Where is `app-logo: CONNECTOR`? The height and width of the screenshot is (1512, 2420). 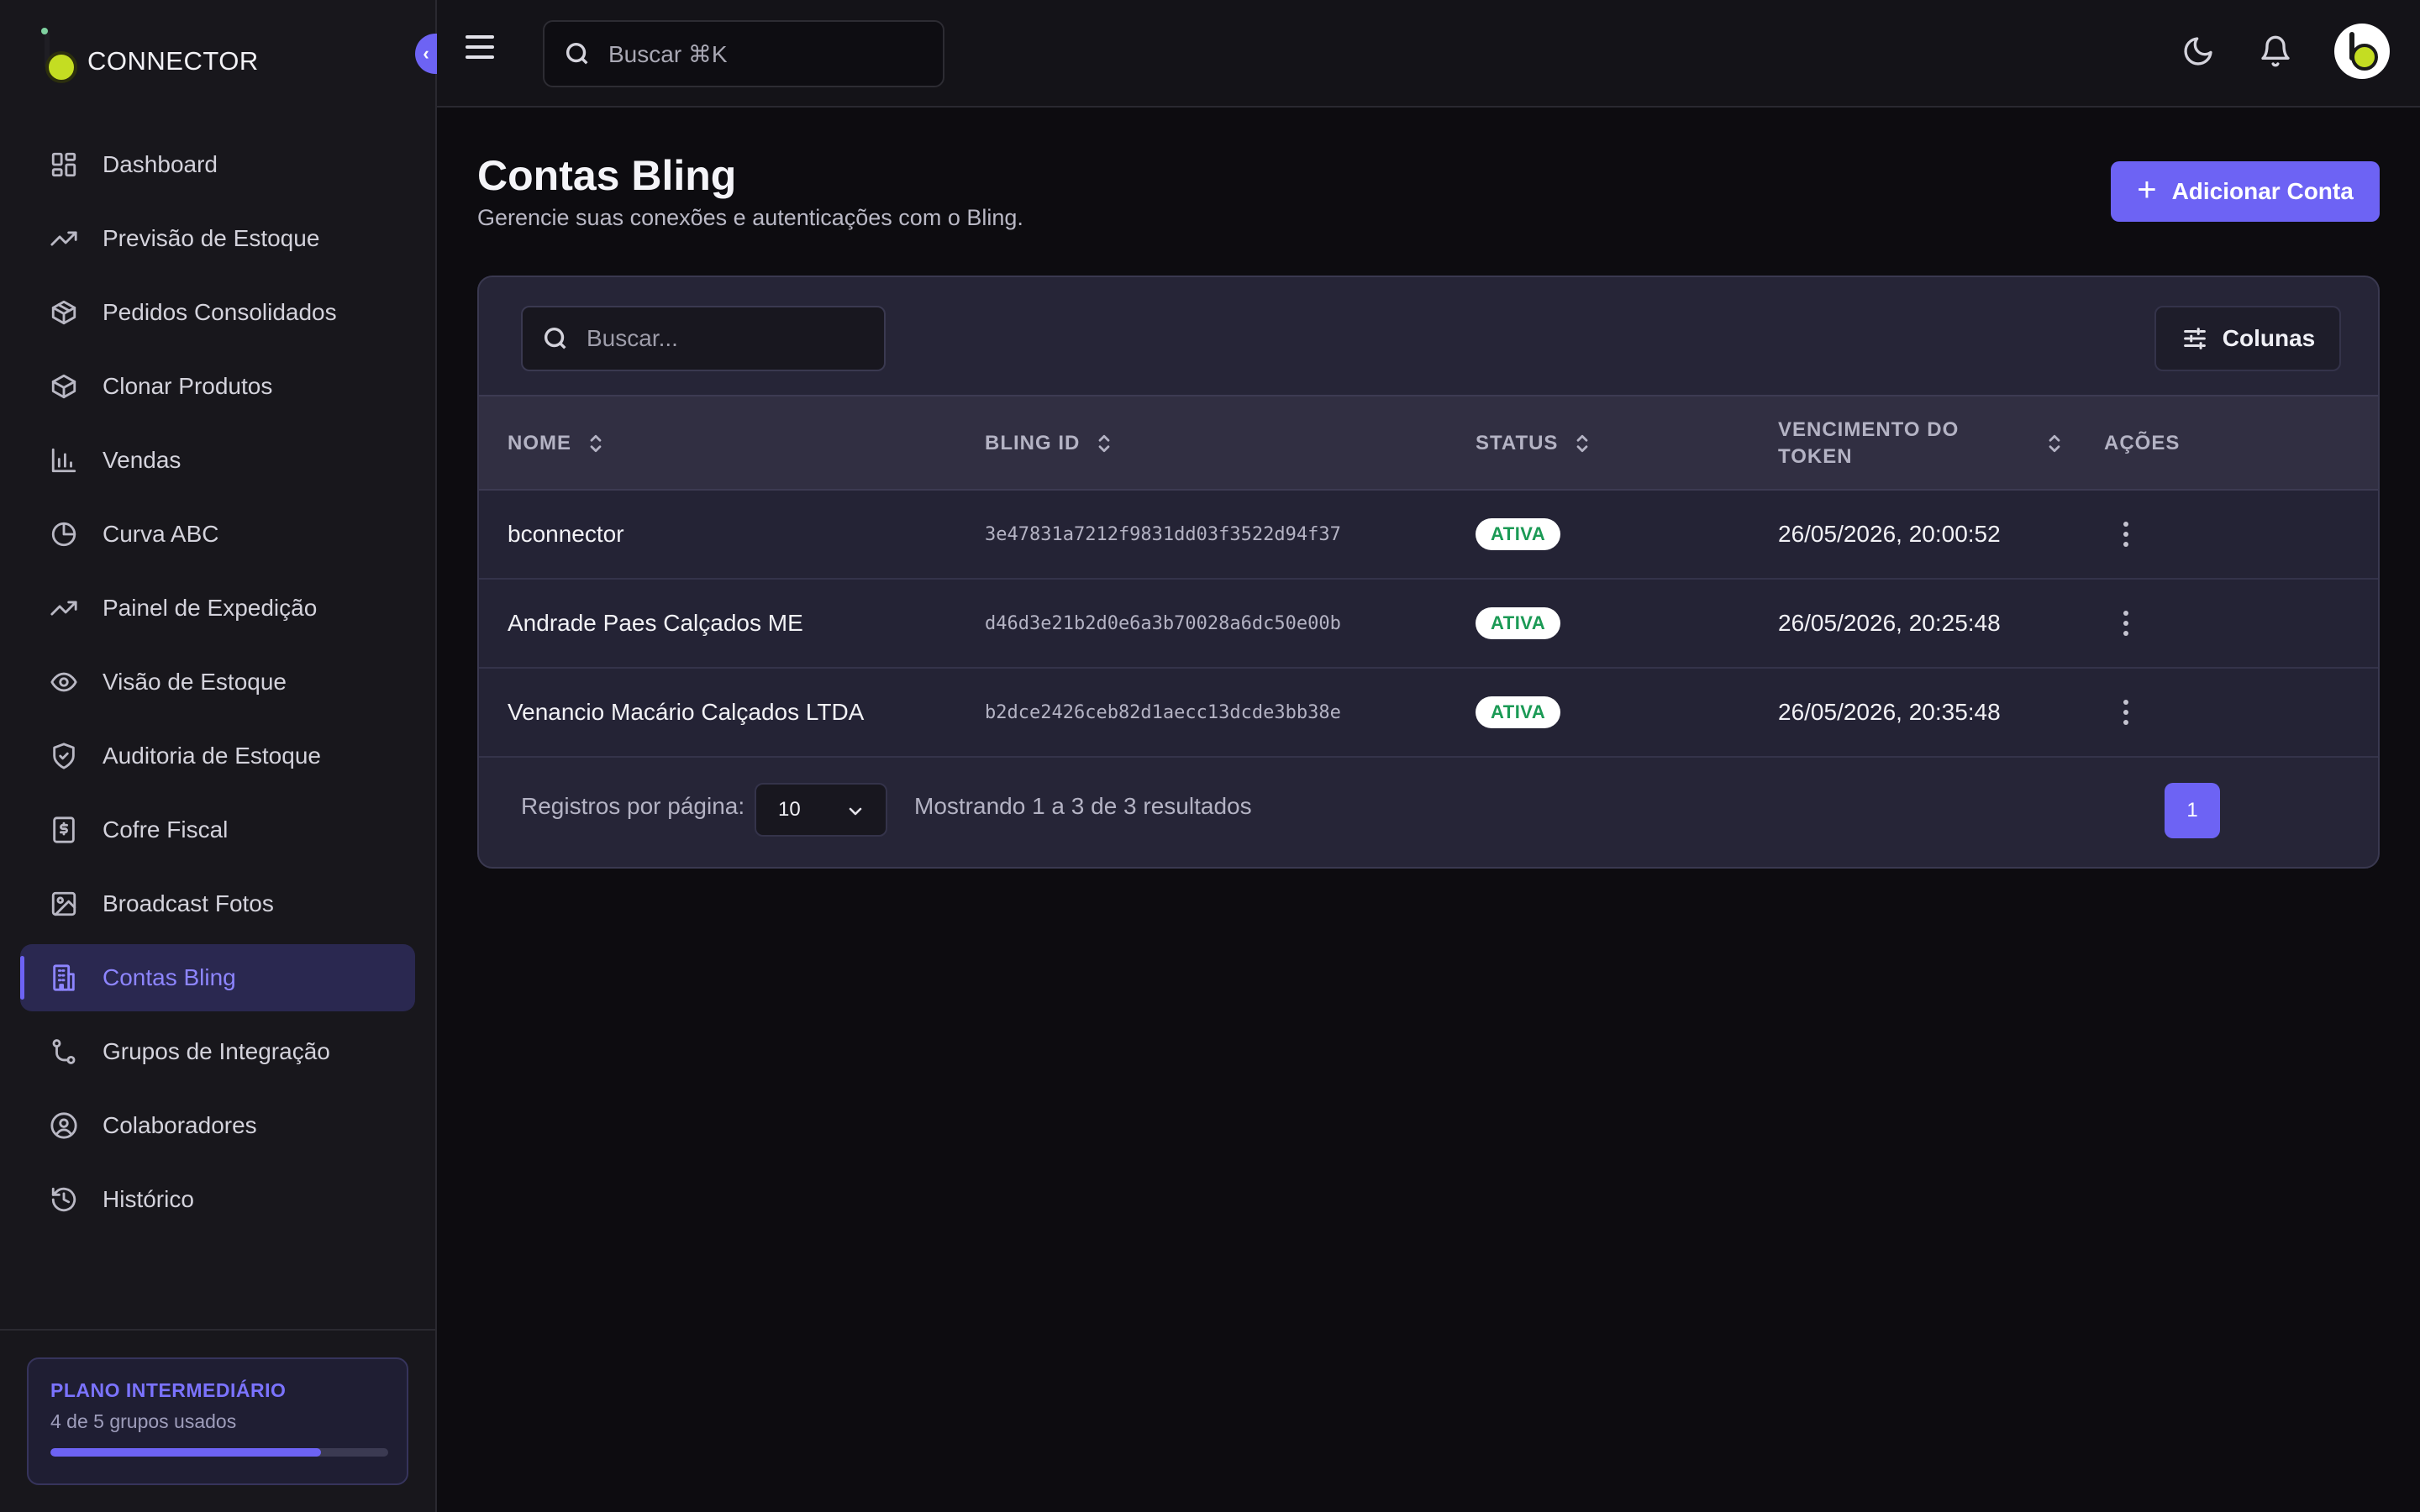
app-logo: CONNECTOR is located at coordinates (148, 53).